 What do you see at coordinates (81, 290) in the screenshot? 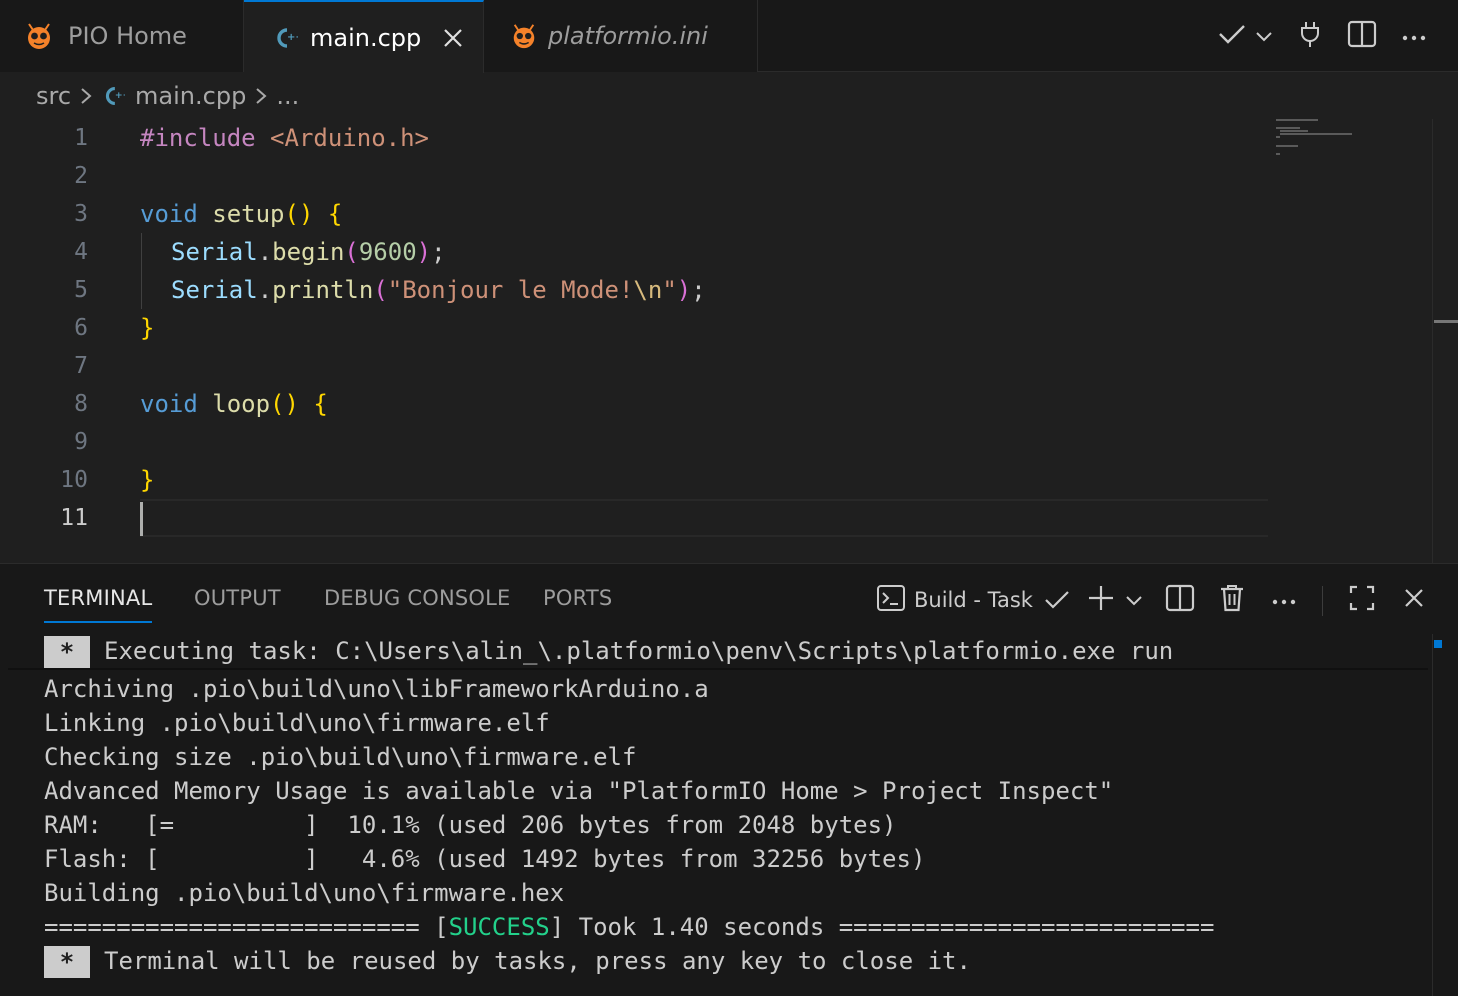
I see `line-number: 5` at bounding box center [81, 290].